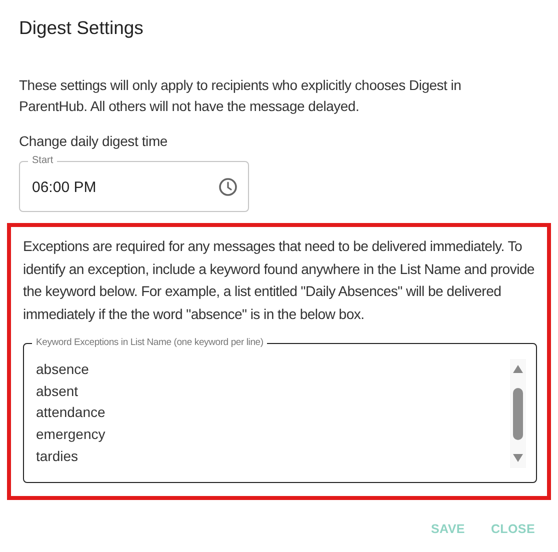 The image size is (558, 552). Describe the element at coordinates (518, 369) in the screenshot. I see `scroll-up-icon` at that location.